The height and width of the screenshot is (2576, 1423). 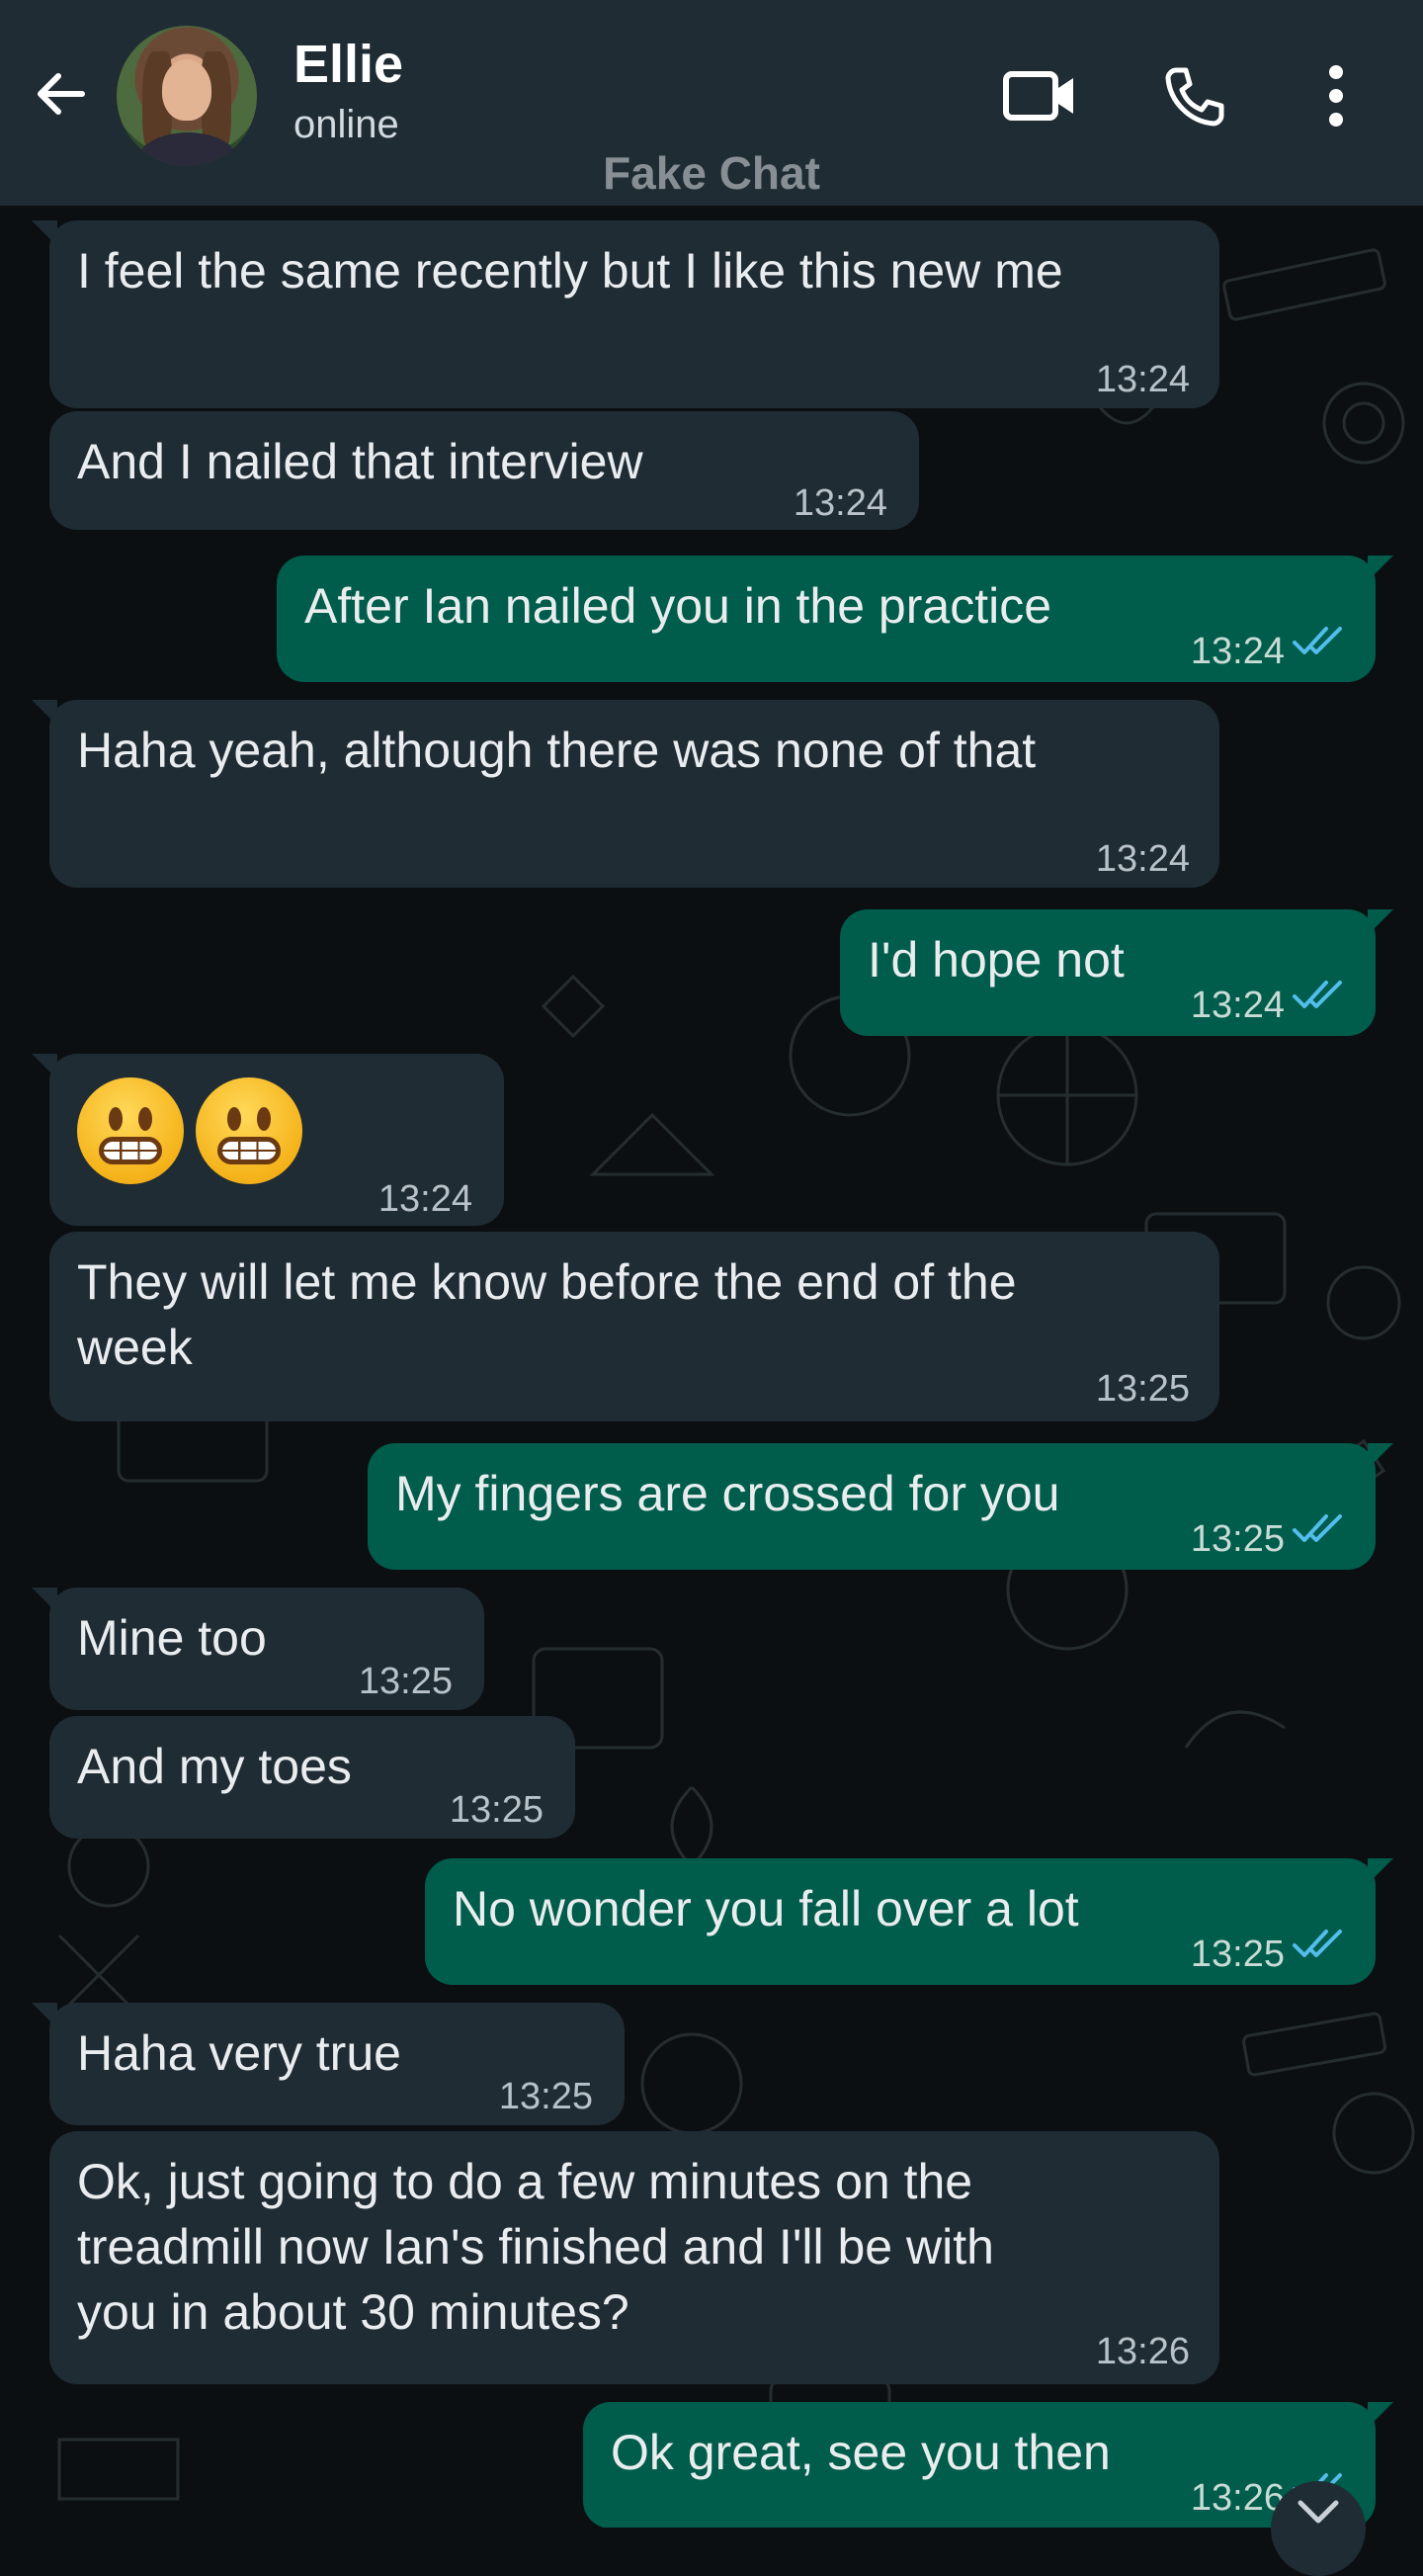 What do you see at coordinates (348, 64) in the screenshot?
I see `contact-name: Ellie` at bounding box center [348, 64].